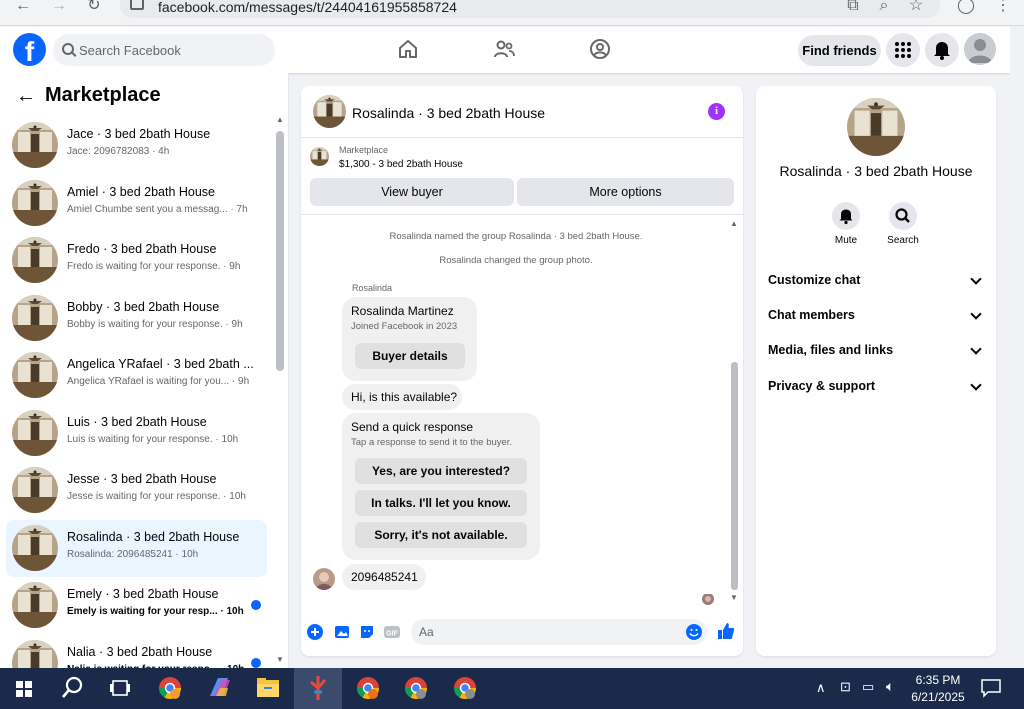 Image resolution: width=1024 pixels, height=709 pixels. What do you see at coordinates (1017, 347) in the screenshot?
I see `page-scrollbar` at bounding box center [1017, 347].